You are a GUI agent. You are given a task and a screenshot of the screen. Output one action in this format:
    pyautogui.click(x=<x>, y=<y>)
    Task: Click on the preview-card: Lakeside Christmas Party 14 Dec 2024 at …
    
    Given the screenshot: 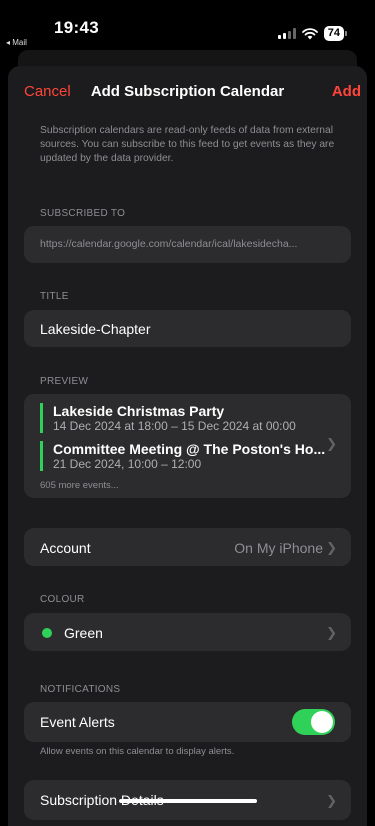 What is the action you would take?
    pyautogui.click(x=187, y=446)
    